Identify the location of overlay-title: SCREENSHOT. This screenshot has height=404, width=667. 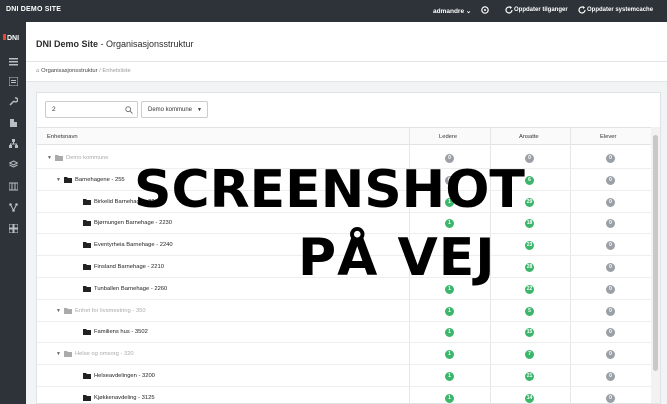
(329, 190).